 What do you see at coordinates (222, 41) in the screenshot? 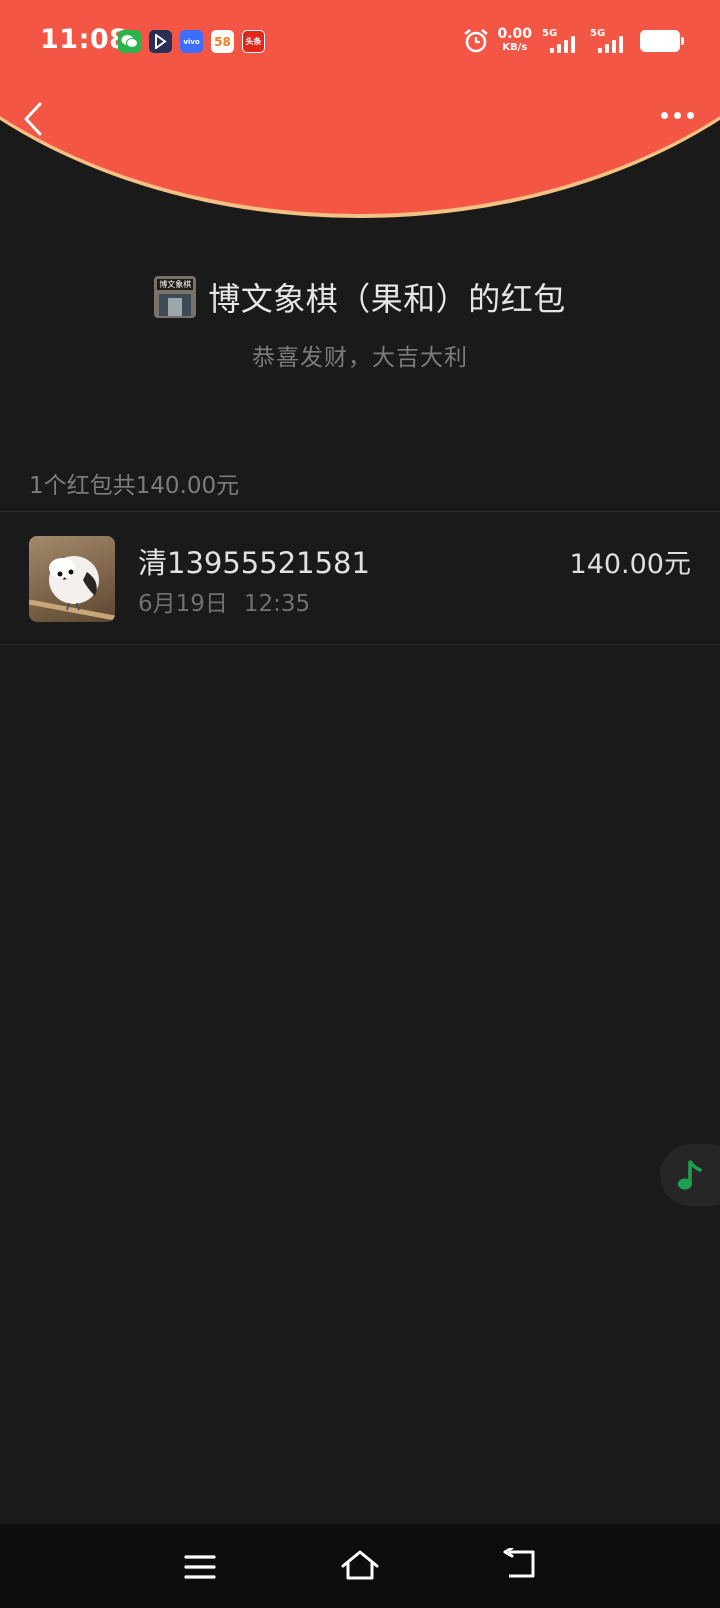
I see `58-icon: 58` at bounding box center [222, 41].